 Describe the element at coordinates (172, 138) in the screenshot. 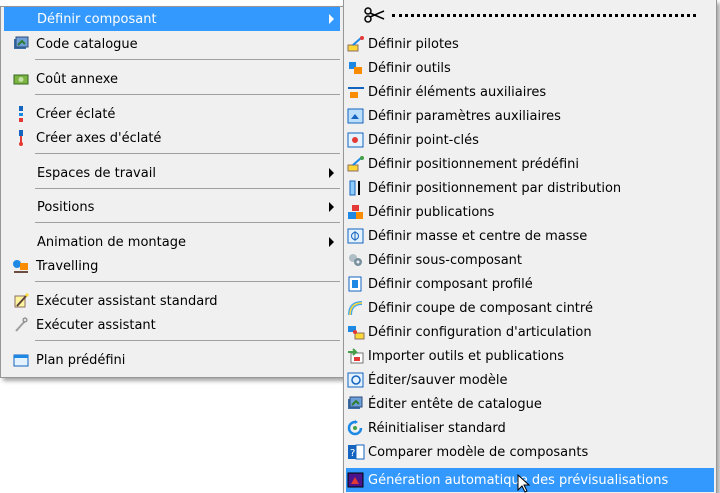

I see `menu-item-creer-axes-eclate: Créer axes d'éclaté` at that location.